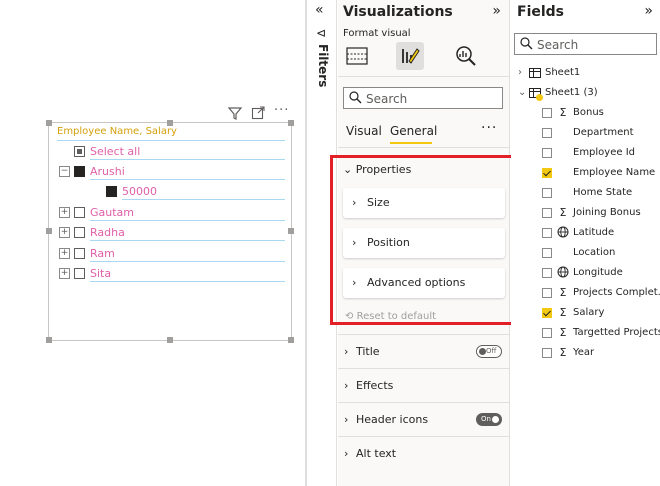  I want to click on slicer-item-50000: 50000, so click(171, 192).